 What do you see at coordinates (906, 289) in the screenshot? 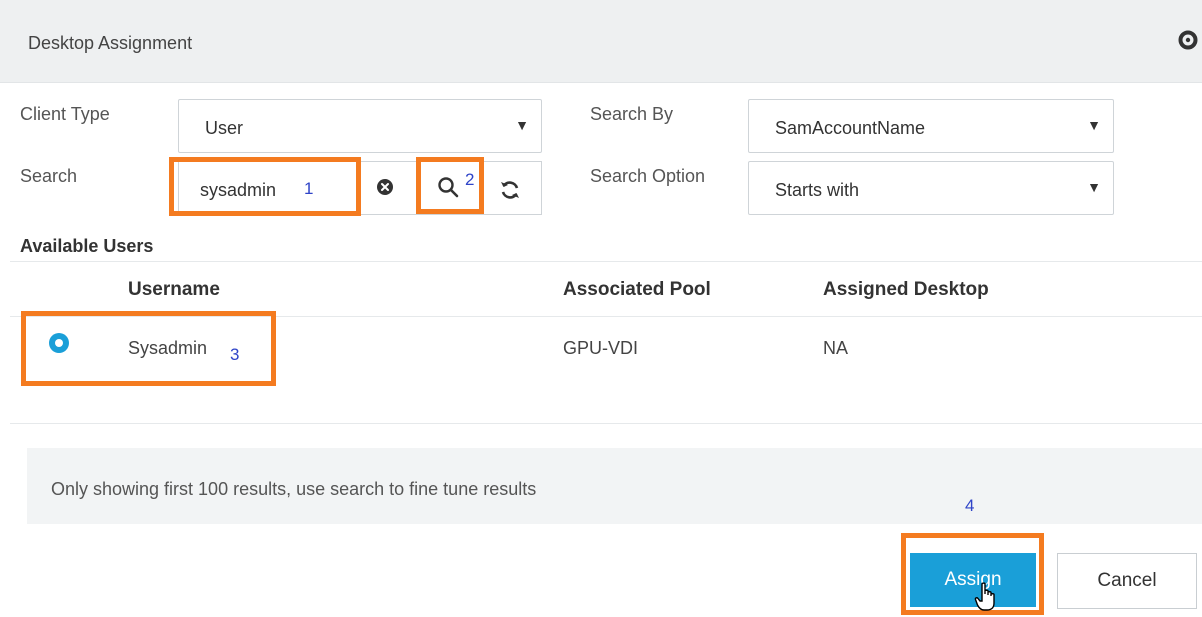
I see `column-header-assigned-desktop: Assigned Desktop` at bounding box center [906, 289].